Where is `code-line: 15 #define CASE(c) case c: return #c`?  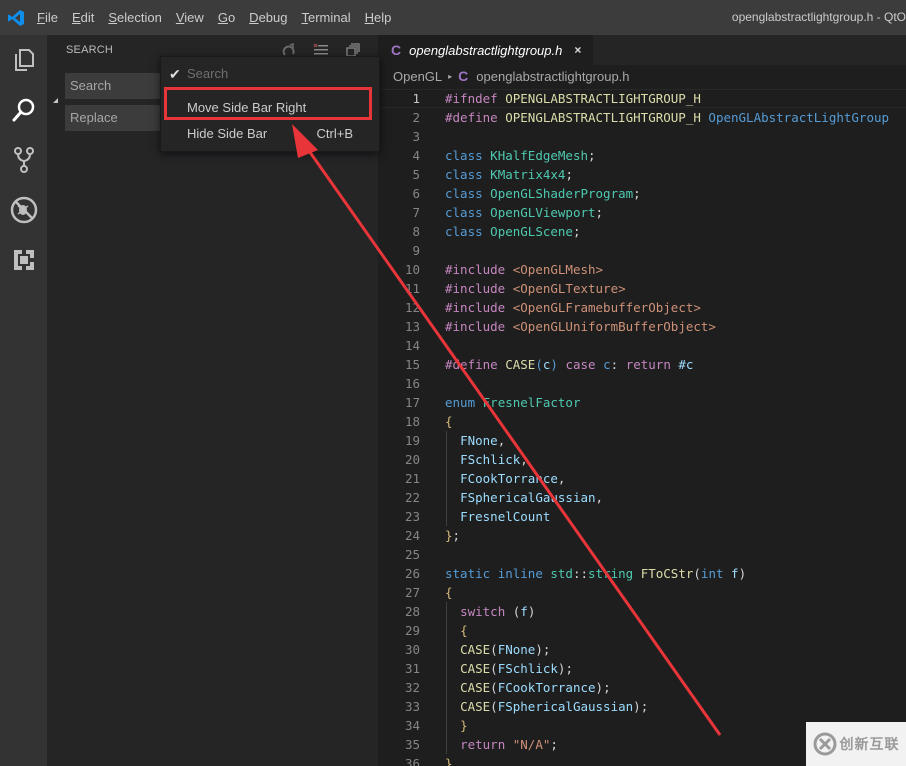
code-line: 15 #define CASE(c) case c: return #c is located at coordinates (642, 364).